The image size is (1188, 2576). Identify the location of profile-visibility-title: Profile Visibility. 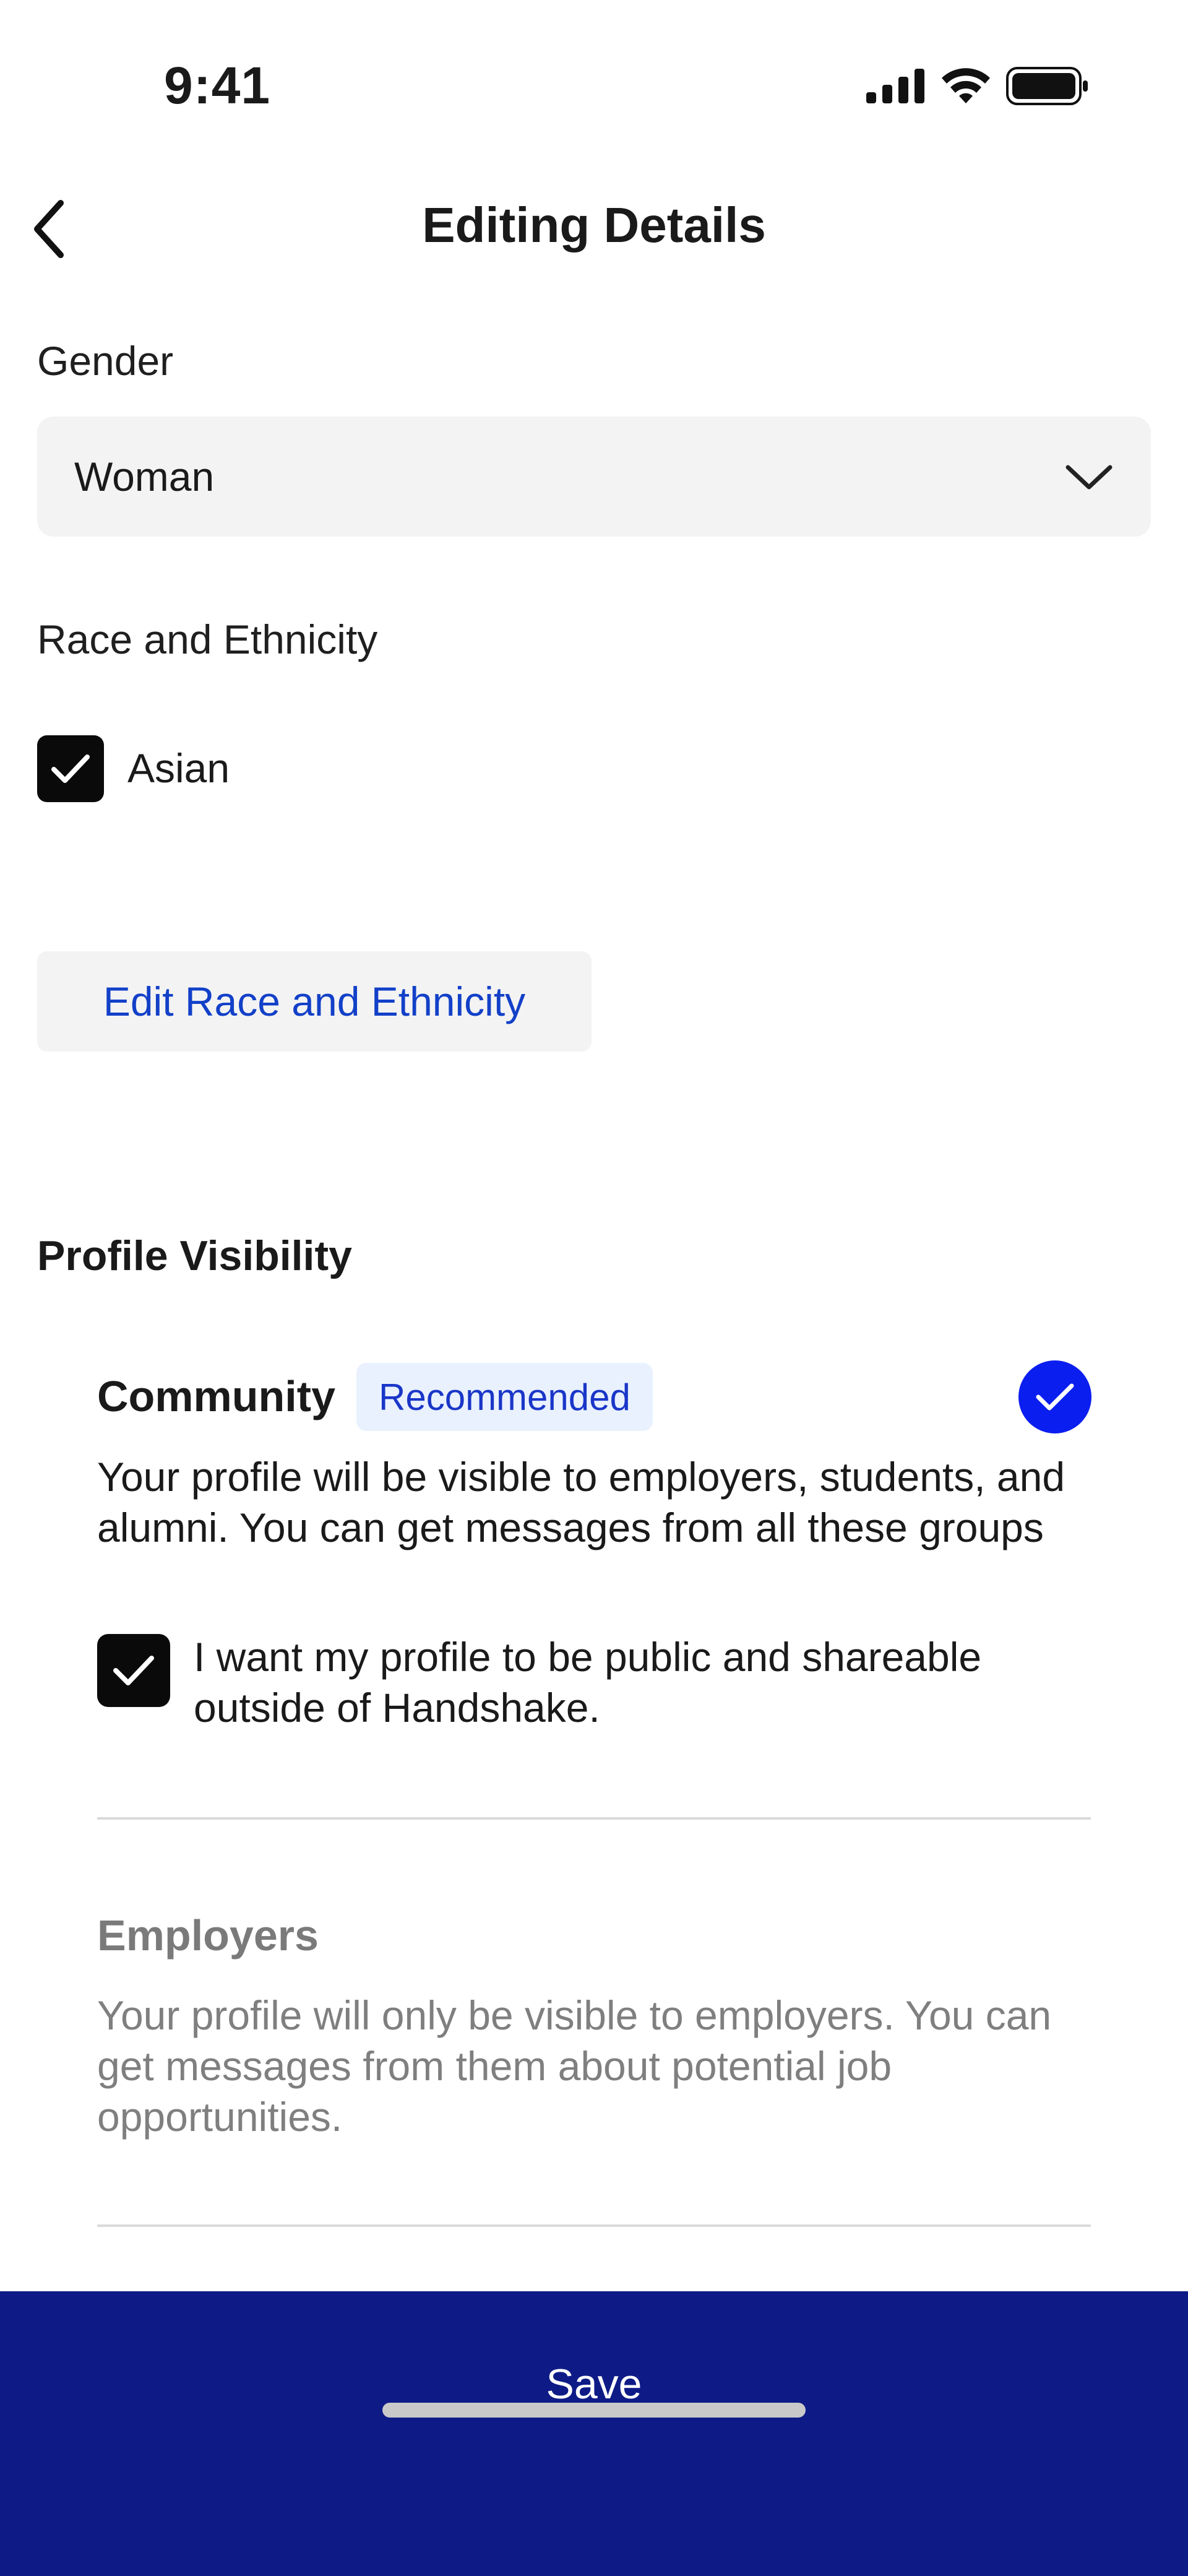
(194, 1255).